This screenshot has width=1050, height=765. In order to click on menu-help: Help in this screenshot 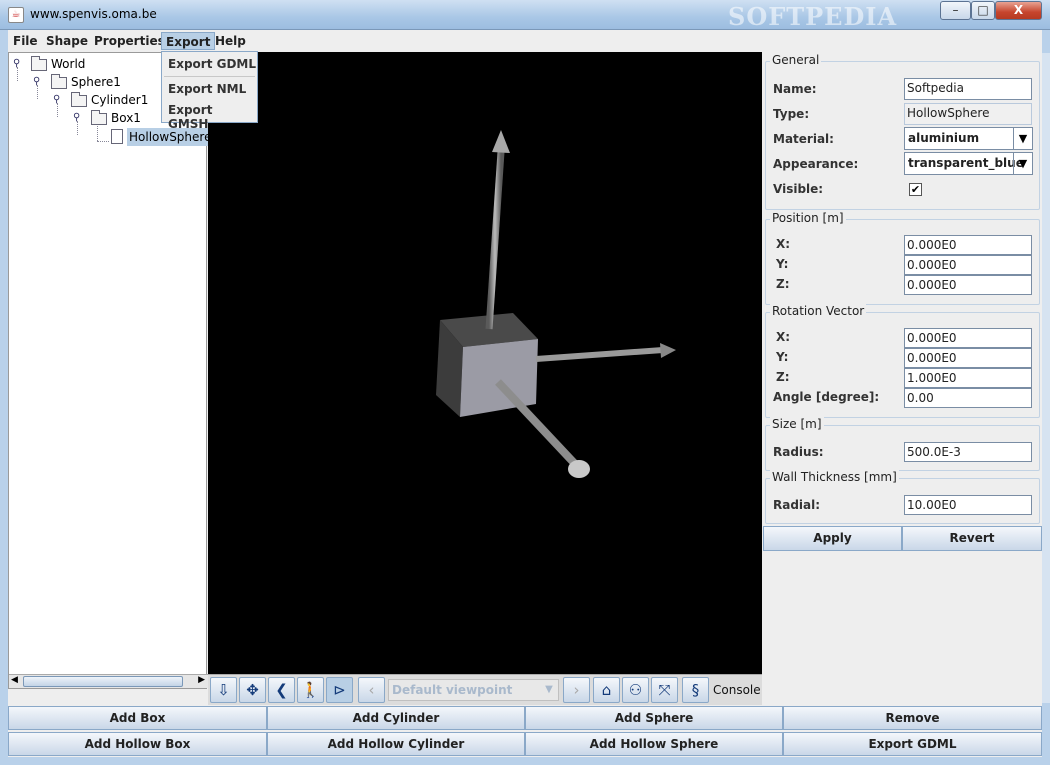, I will do `click(230, 41)`.